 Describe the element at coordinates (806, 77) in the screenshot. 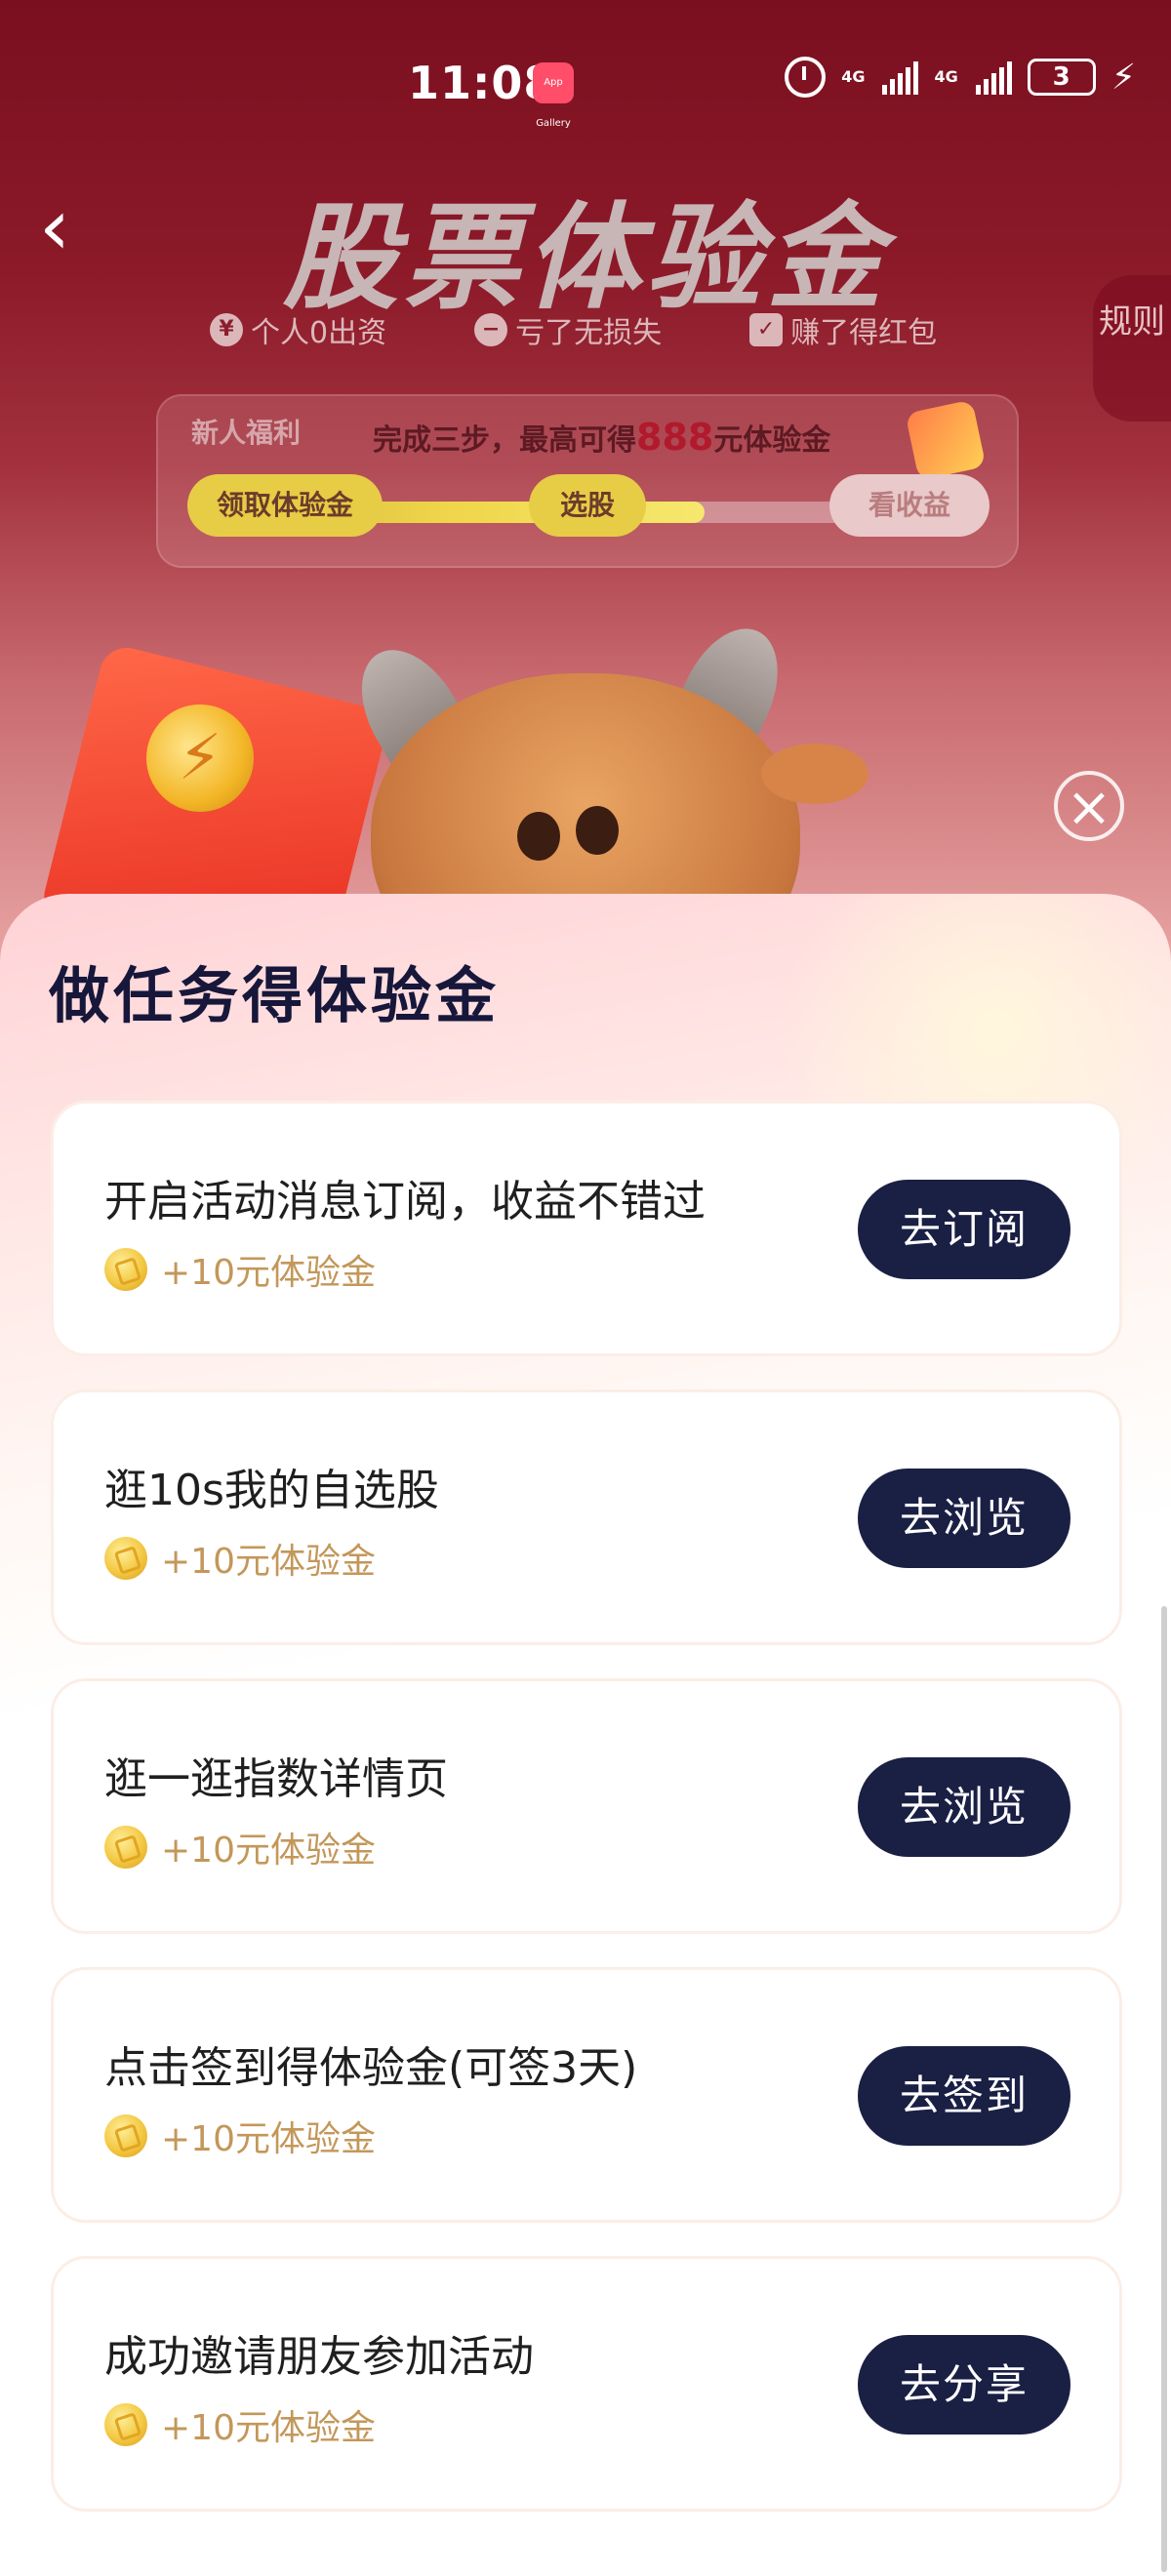

I see `alarm-icon` at that location.